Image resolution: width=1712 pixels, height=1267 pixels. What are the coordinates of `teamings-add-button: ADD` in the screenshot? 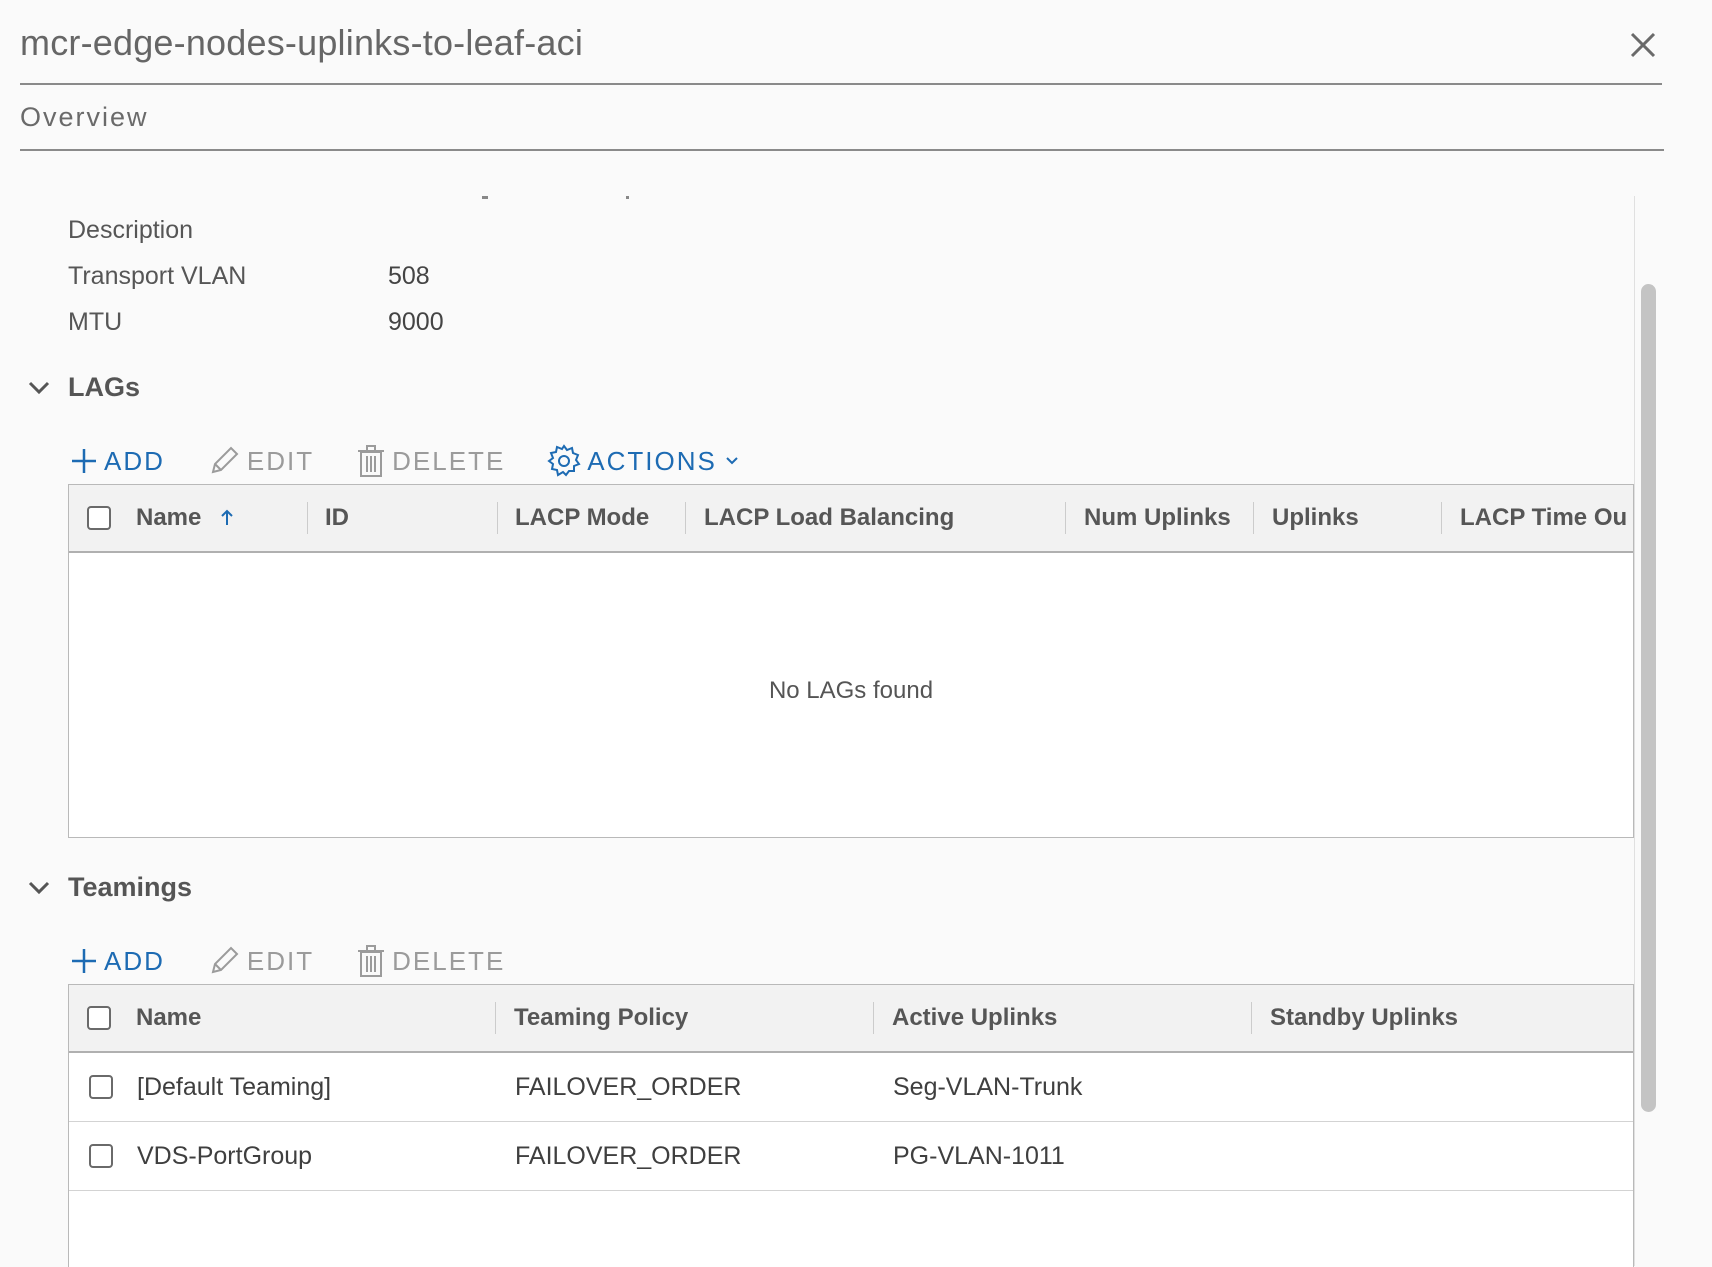 It's located at (117, 961).